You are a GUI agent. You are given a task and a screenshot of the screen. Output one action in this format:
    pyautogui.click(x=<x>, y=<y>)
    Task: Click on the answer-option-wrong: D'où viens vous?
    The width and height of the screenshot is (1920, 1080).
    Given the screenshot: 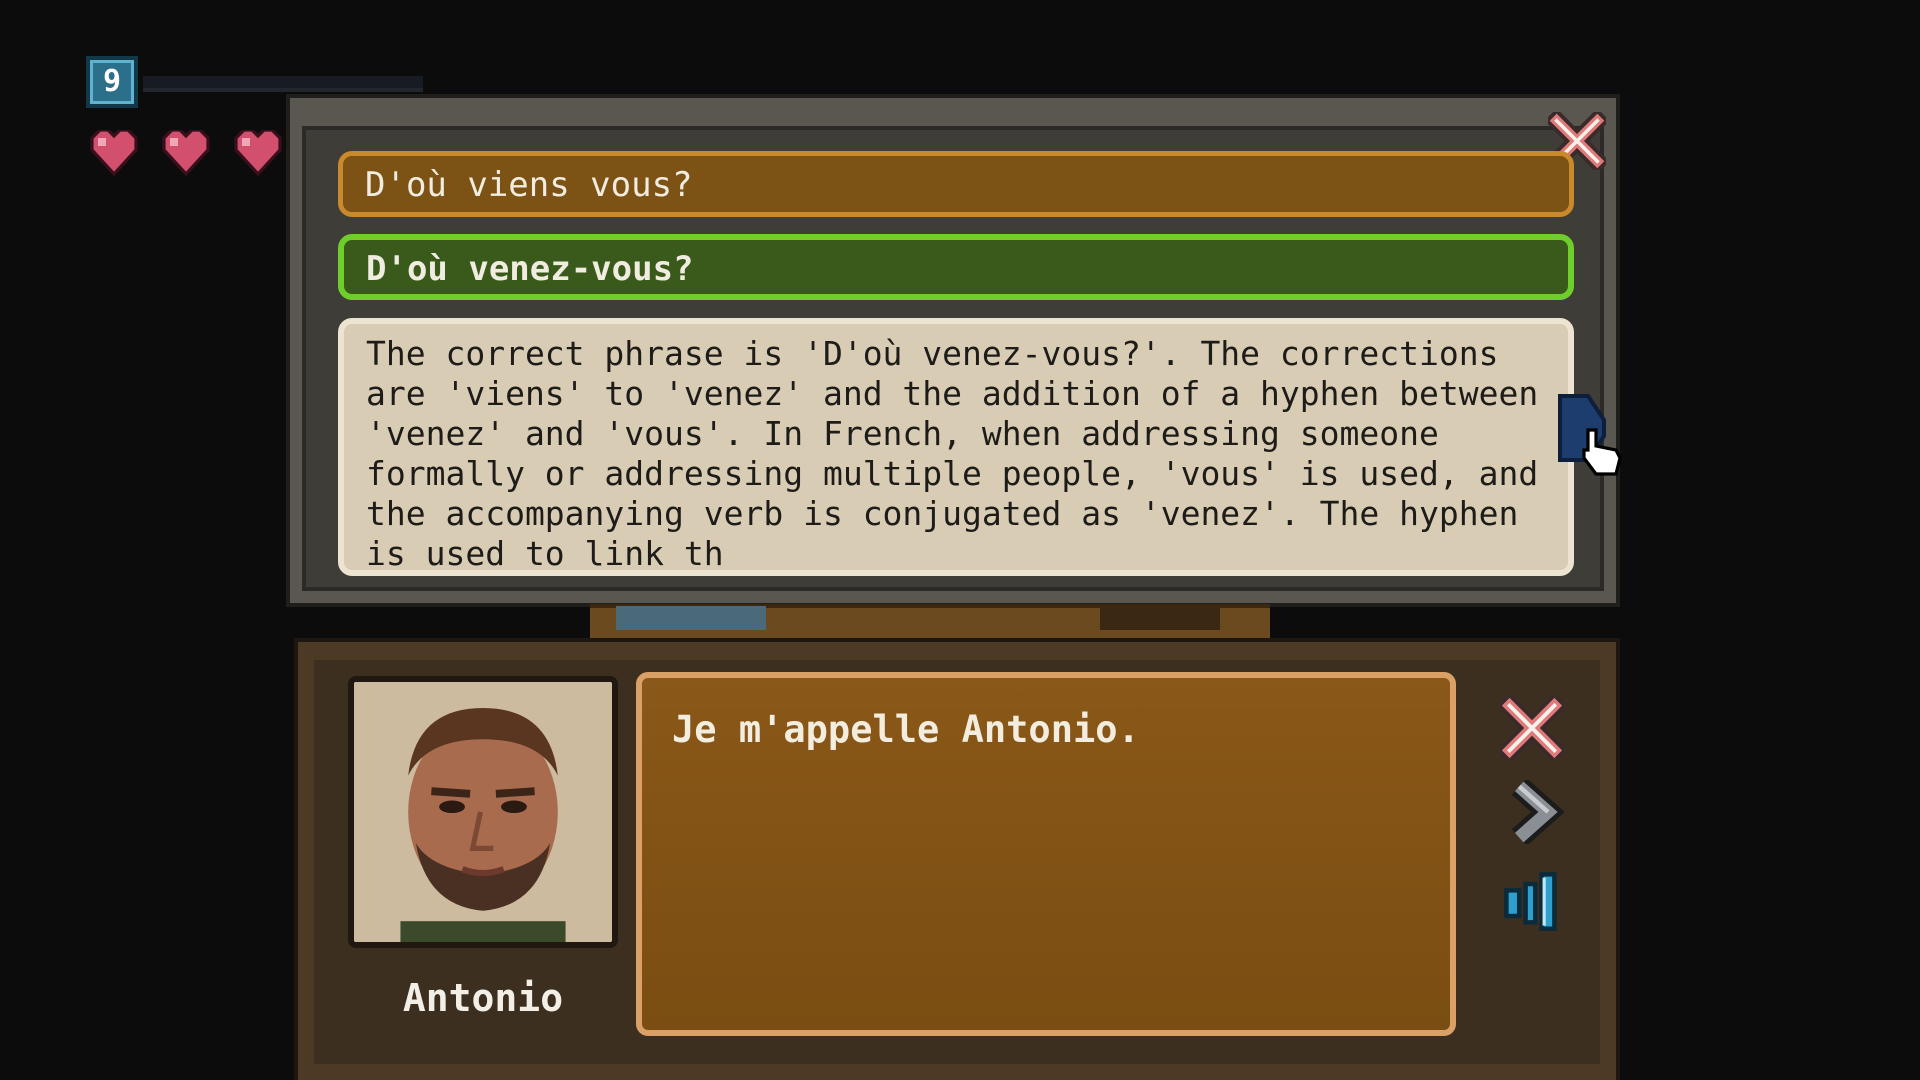 What is the action you would take?
    pyautogui.click(x=956, y=184)
    